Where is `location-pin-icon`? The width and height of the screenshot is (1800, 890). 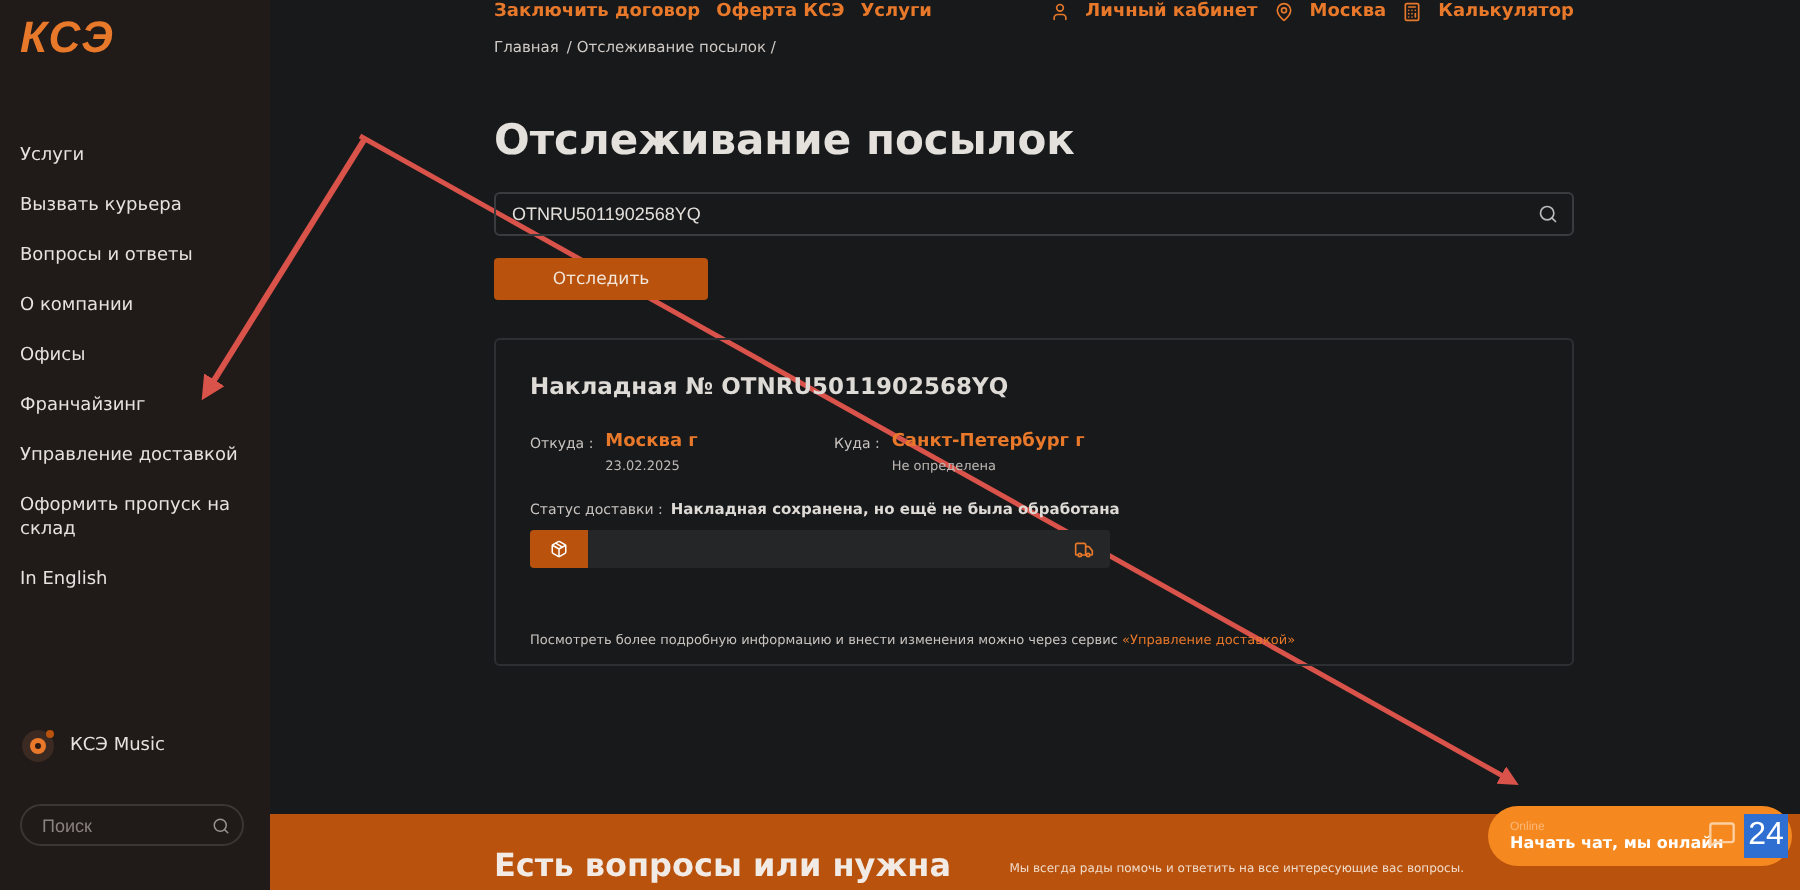
location-pin-icon is located at coordinates (1283, 12).